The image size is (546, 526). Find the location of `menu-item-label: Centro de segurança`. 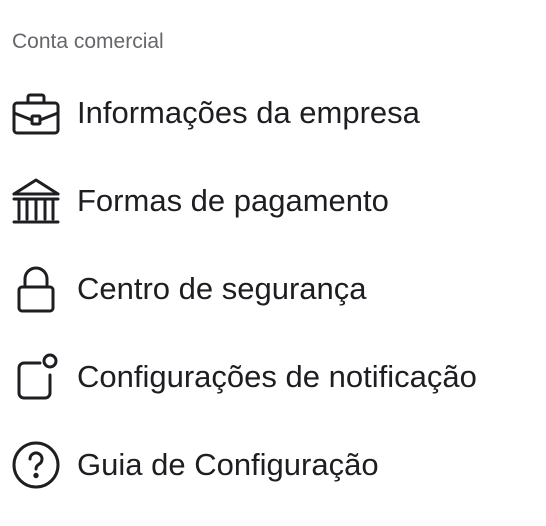

menu-item-label: Centro de segurança is located at coordinates (222, 288).